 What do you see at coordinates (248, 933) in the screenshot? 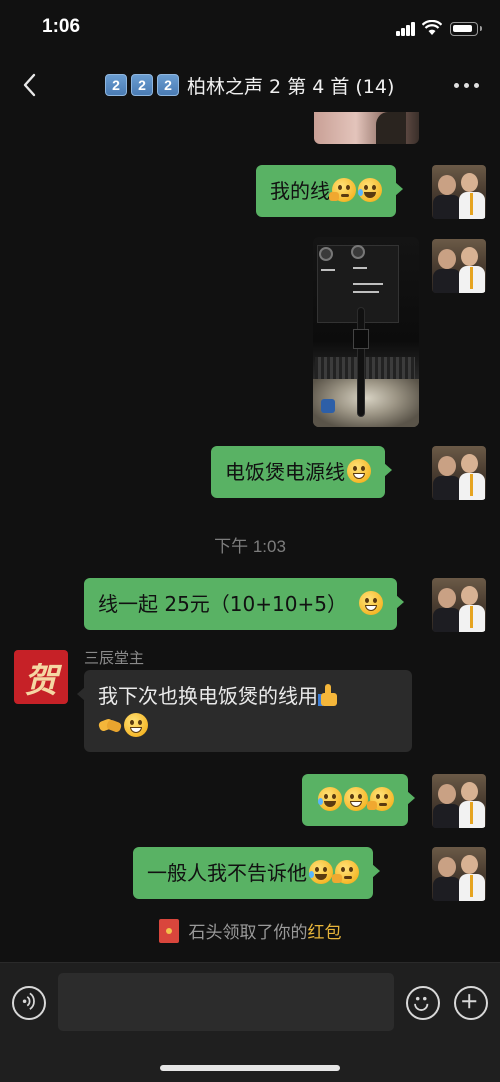
I see `system-message-text: 石头领取了你的` at bounding box center [248, 933].